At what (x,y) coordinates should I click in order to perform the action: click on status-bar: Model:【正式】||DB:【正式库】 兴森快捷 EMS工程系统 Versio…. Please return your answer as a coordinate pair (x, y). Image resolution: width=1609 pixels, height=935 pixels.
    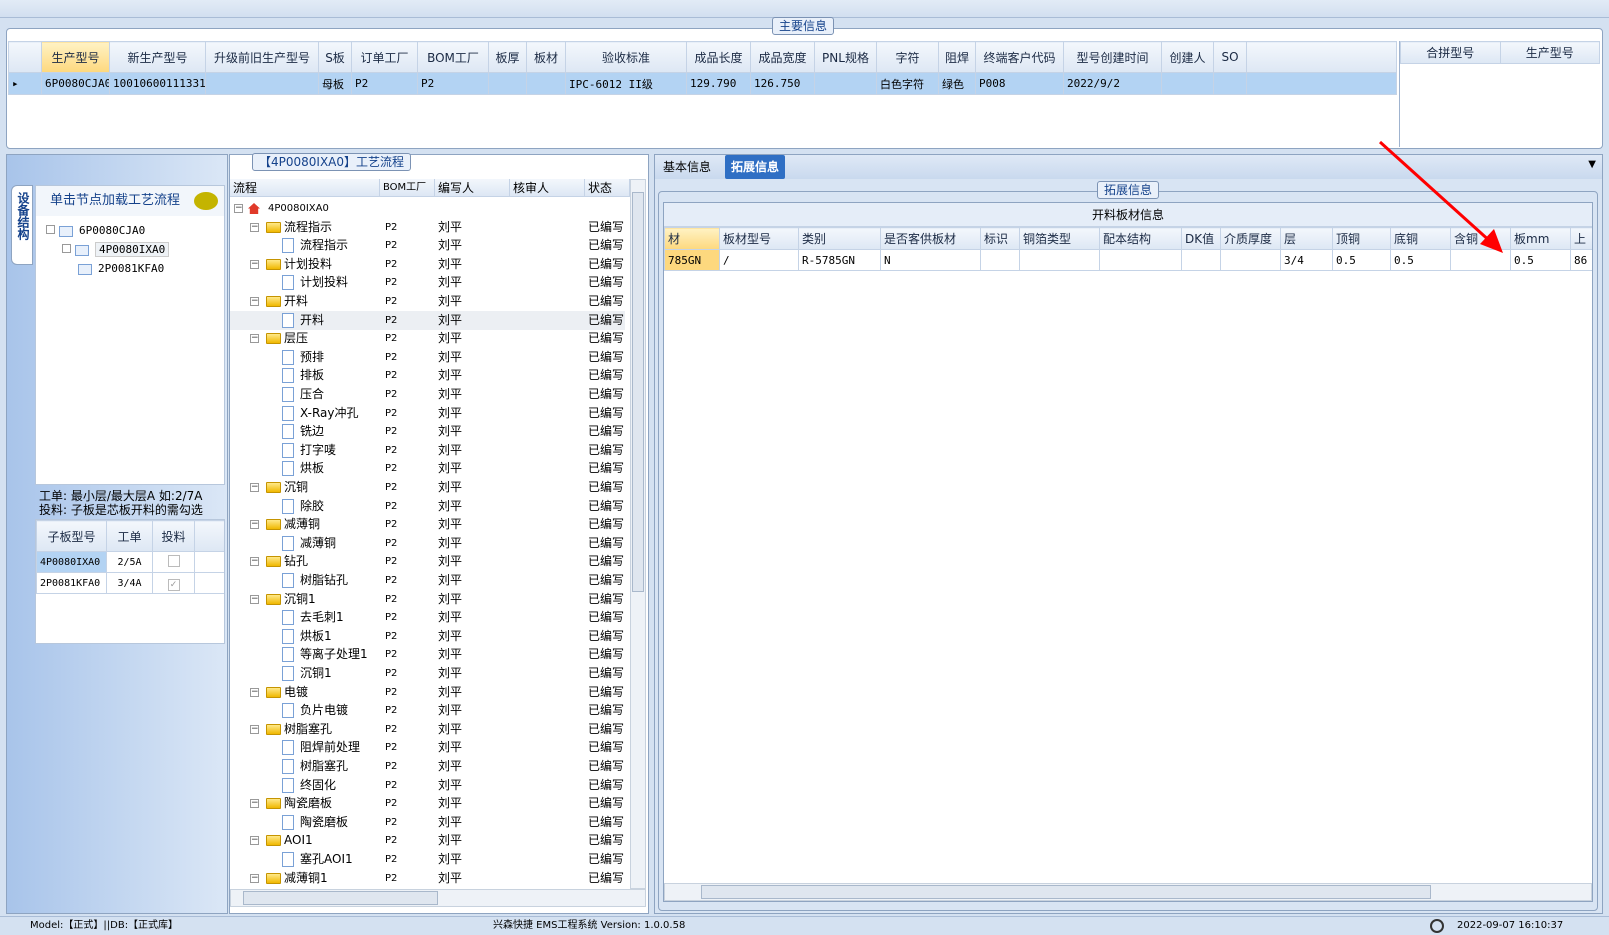
    Looking at the image, I should click on (804, 925).